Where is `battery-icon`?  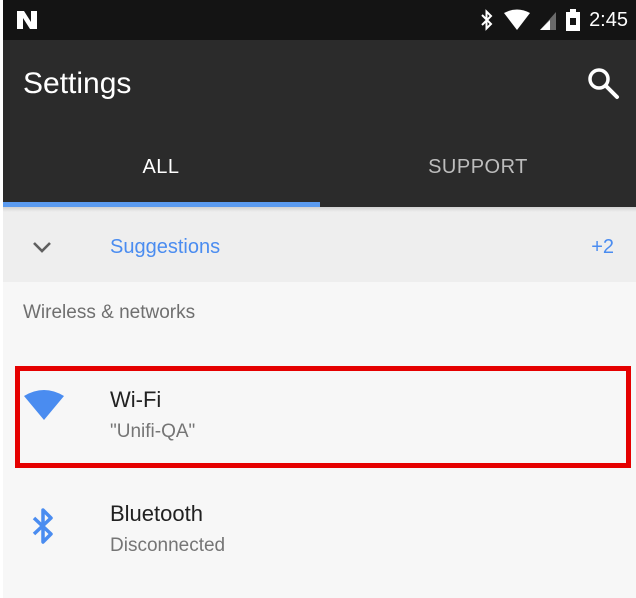
battery-icon is located at coordinates (573, 20).